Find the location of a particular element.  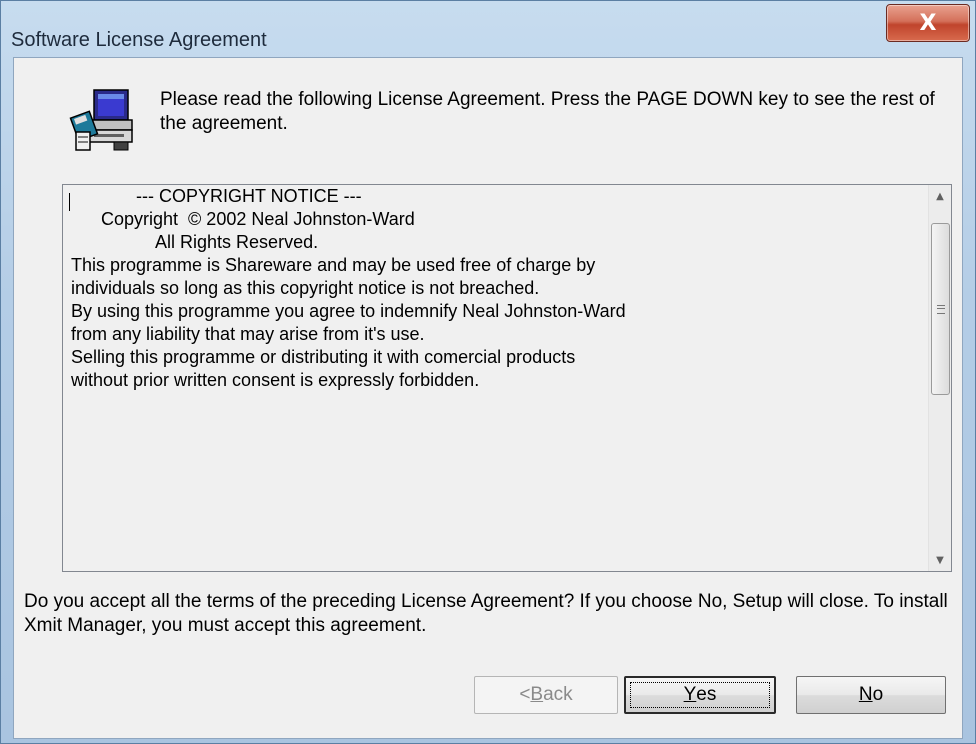

back-button-rest: ack is located at coordinates (558, 694).